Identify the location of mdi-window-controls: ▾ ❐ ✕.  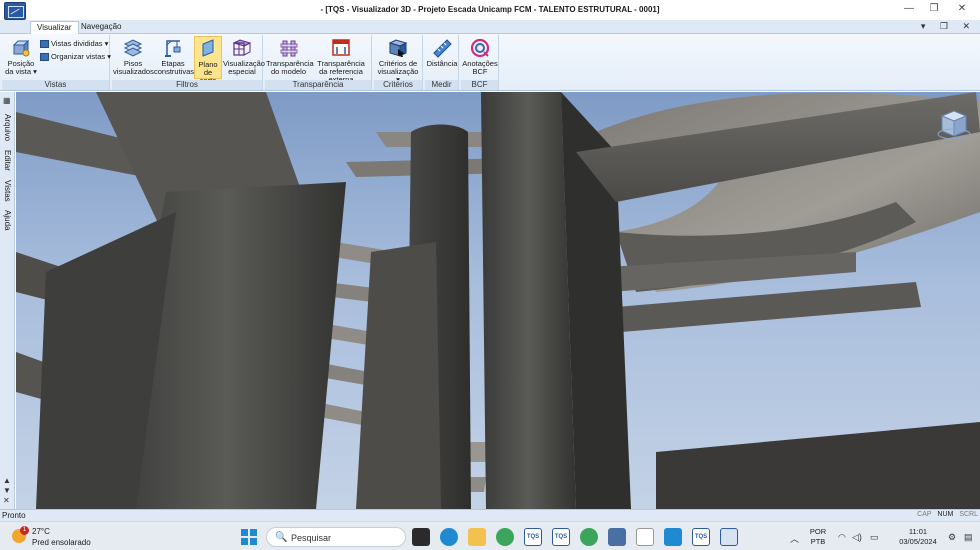
(948, 26).